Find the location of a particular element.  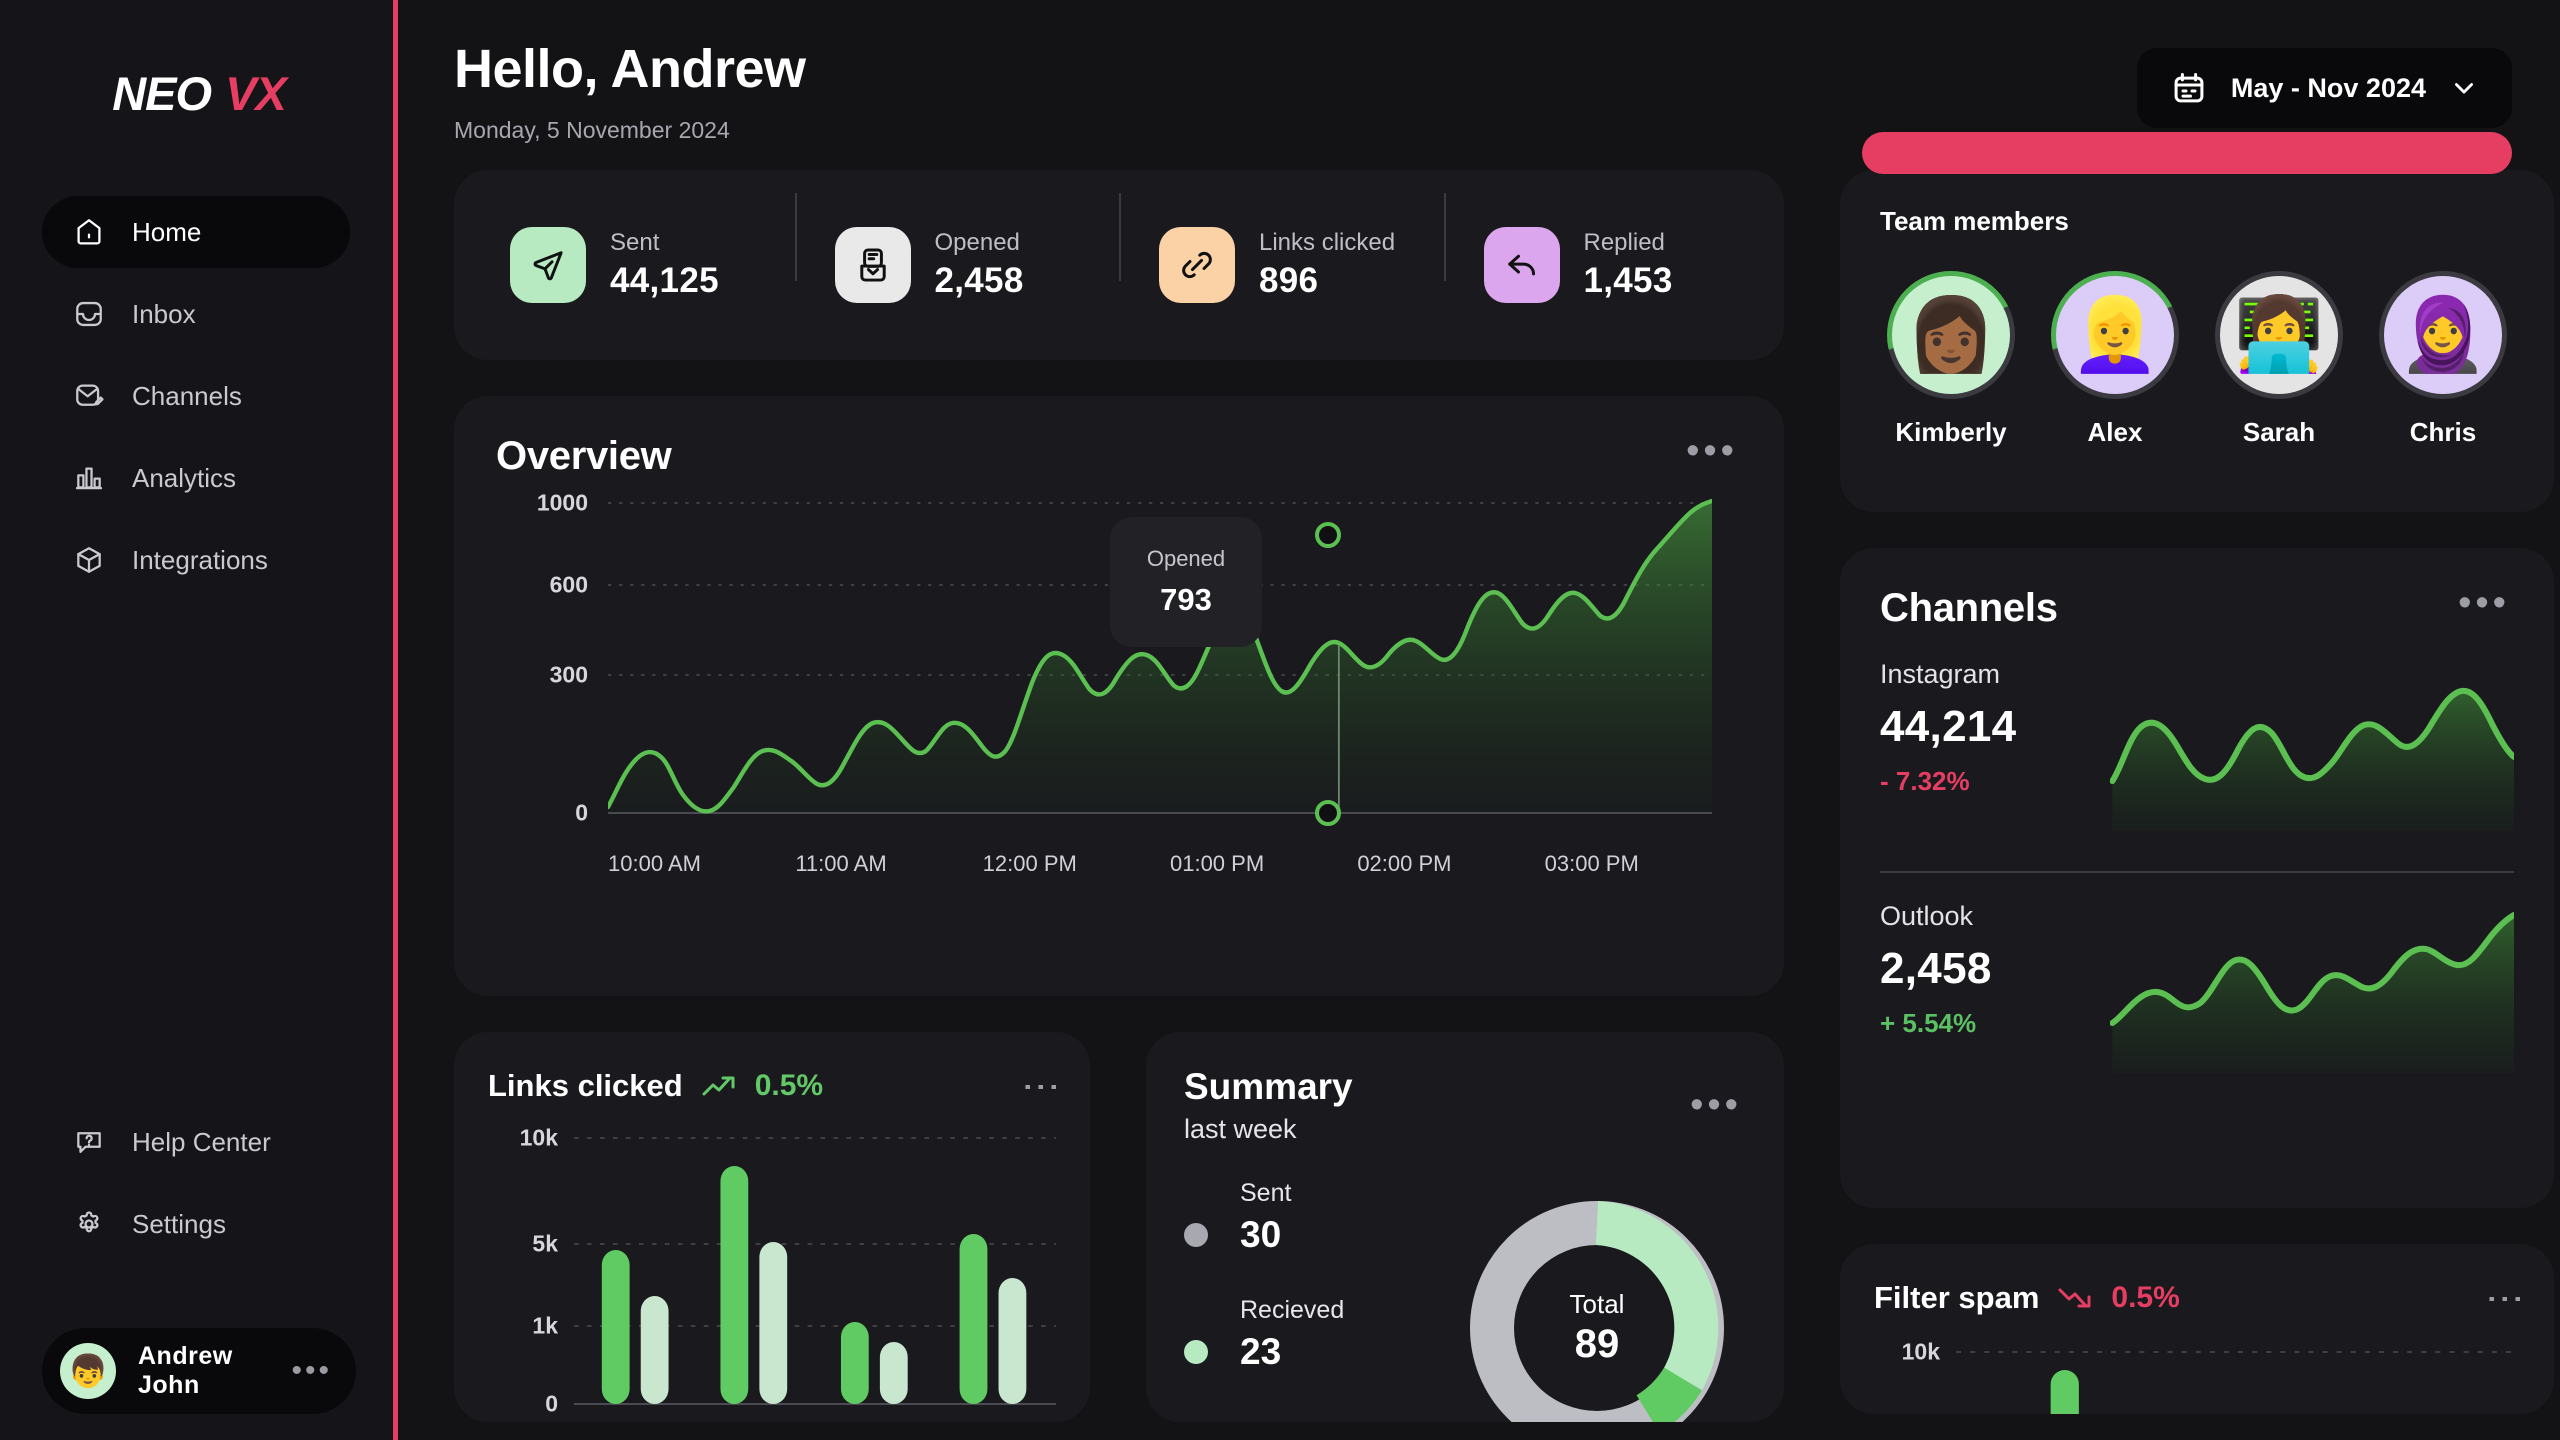

stat-card-replied: Replied 1,453 is located at coordinates (1606, 248).